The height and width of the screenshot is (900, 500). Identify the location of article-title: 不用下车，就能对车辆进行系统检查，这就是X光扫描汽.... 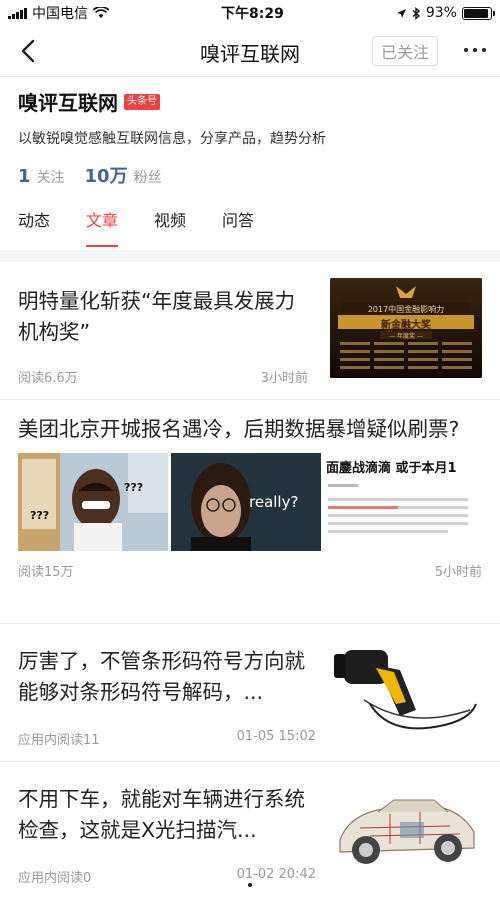
(161, 814).